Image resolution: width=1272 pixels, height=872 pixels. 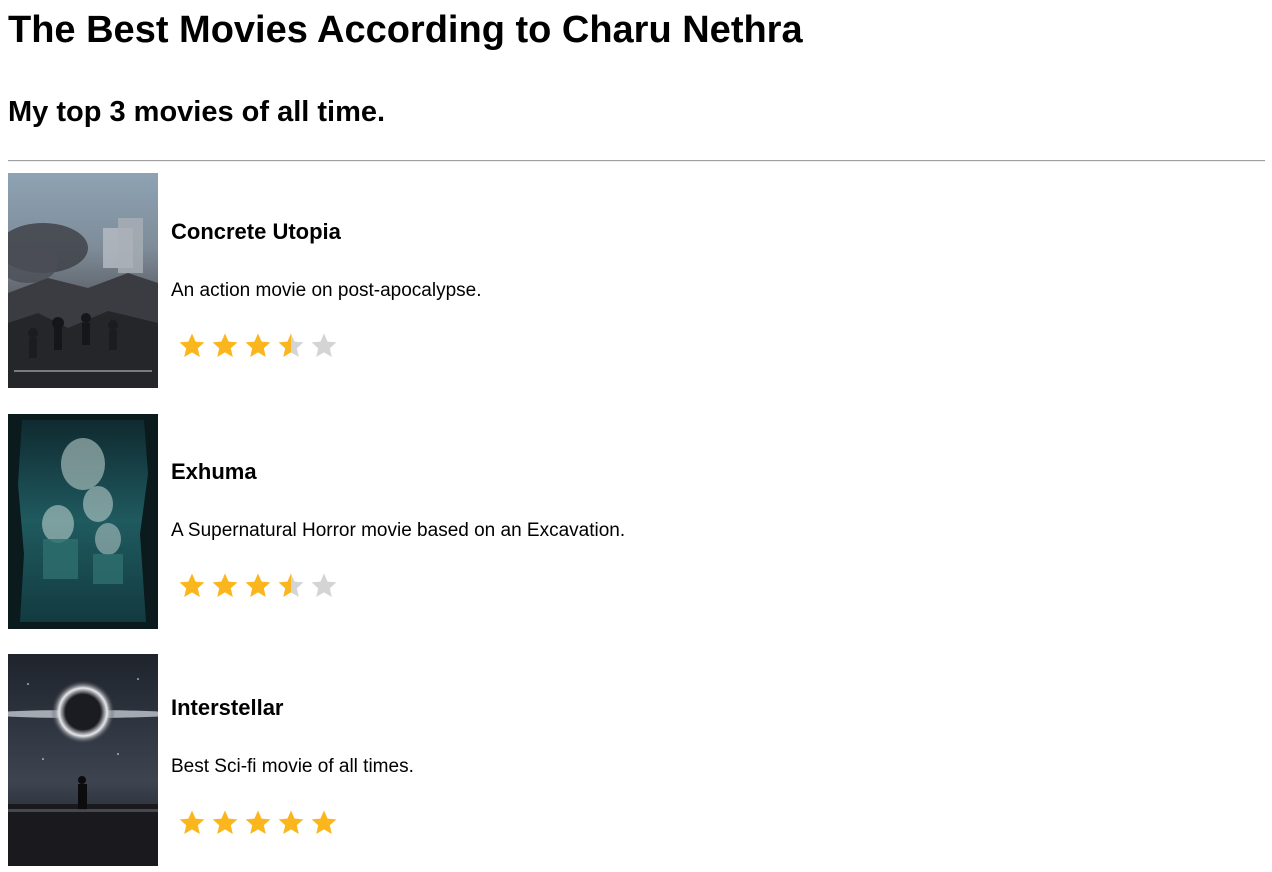 What do you see at coordinates (214, 471) in the screenshot?
I see `movie-title: Exhuma` at bounding box center [214, 471].